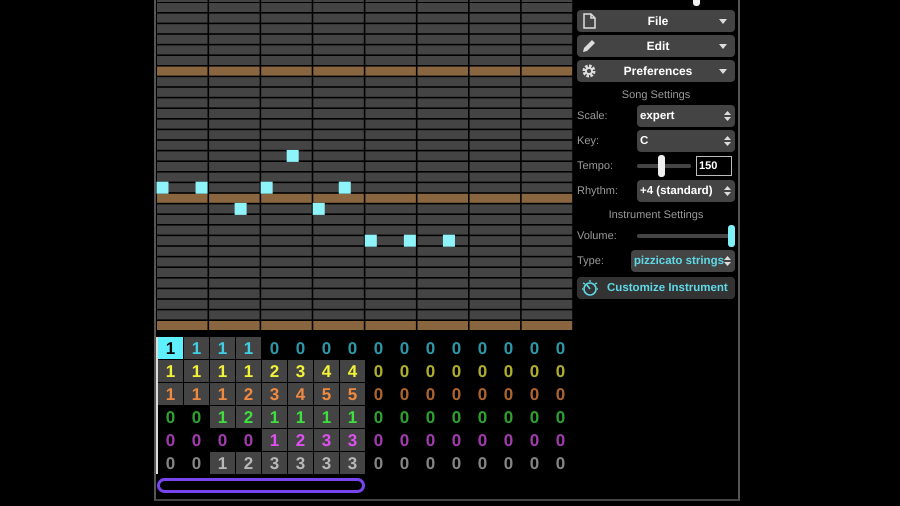 The image size is (900, 506). I want to click on scroll-bar, so click(261, 485).